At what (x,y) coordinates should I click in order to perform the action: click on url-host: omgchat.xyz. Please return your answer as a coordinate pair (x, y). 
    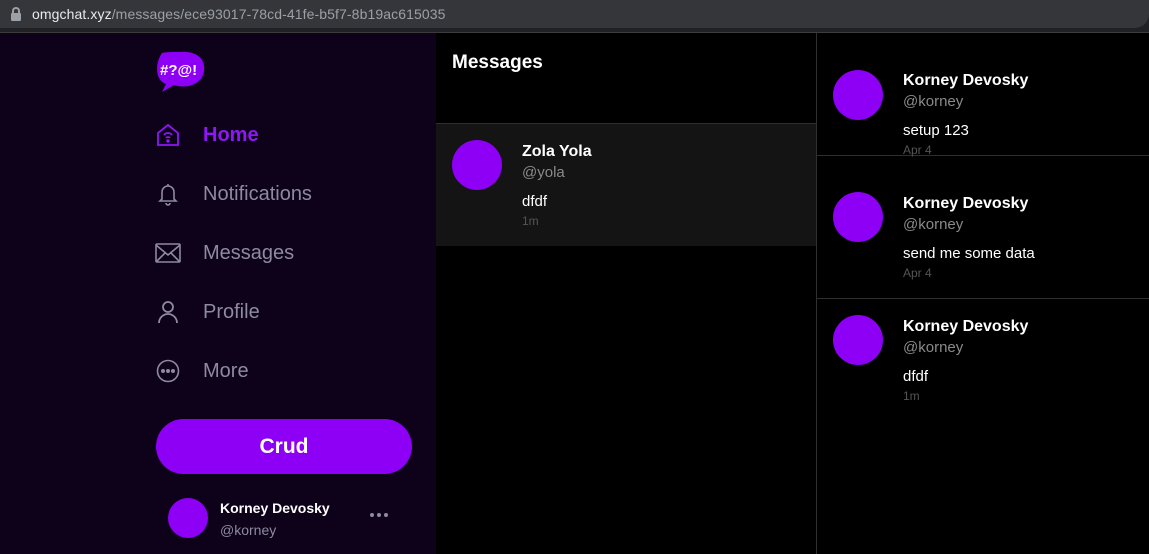
    Looking at the image, I should click on (72, 14).